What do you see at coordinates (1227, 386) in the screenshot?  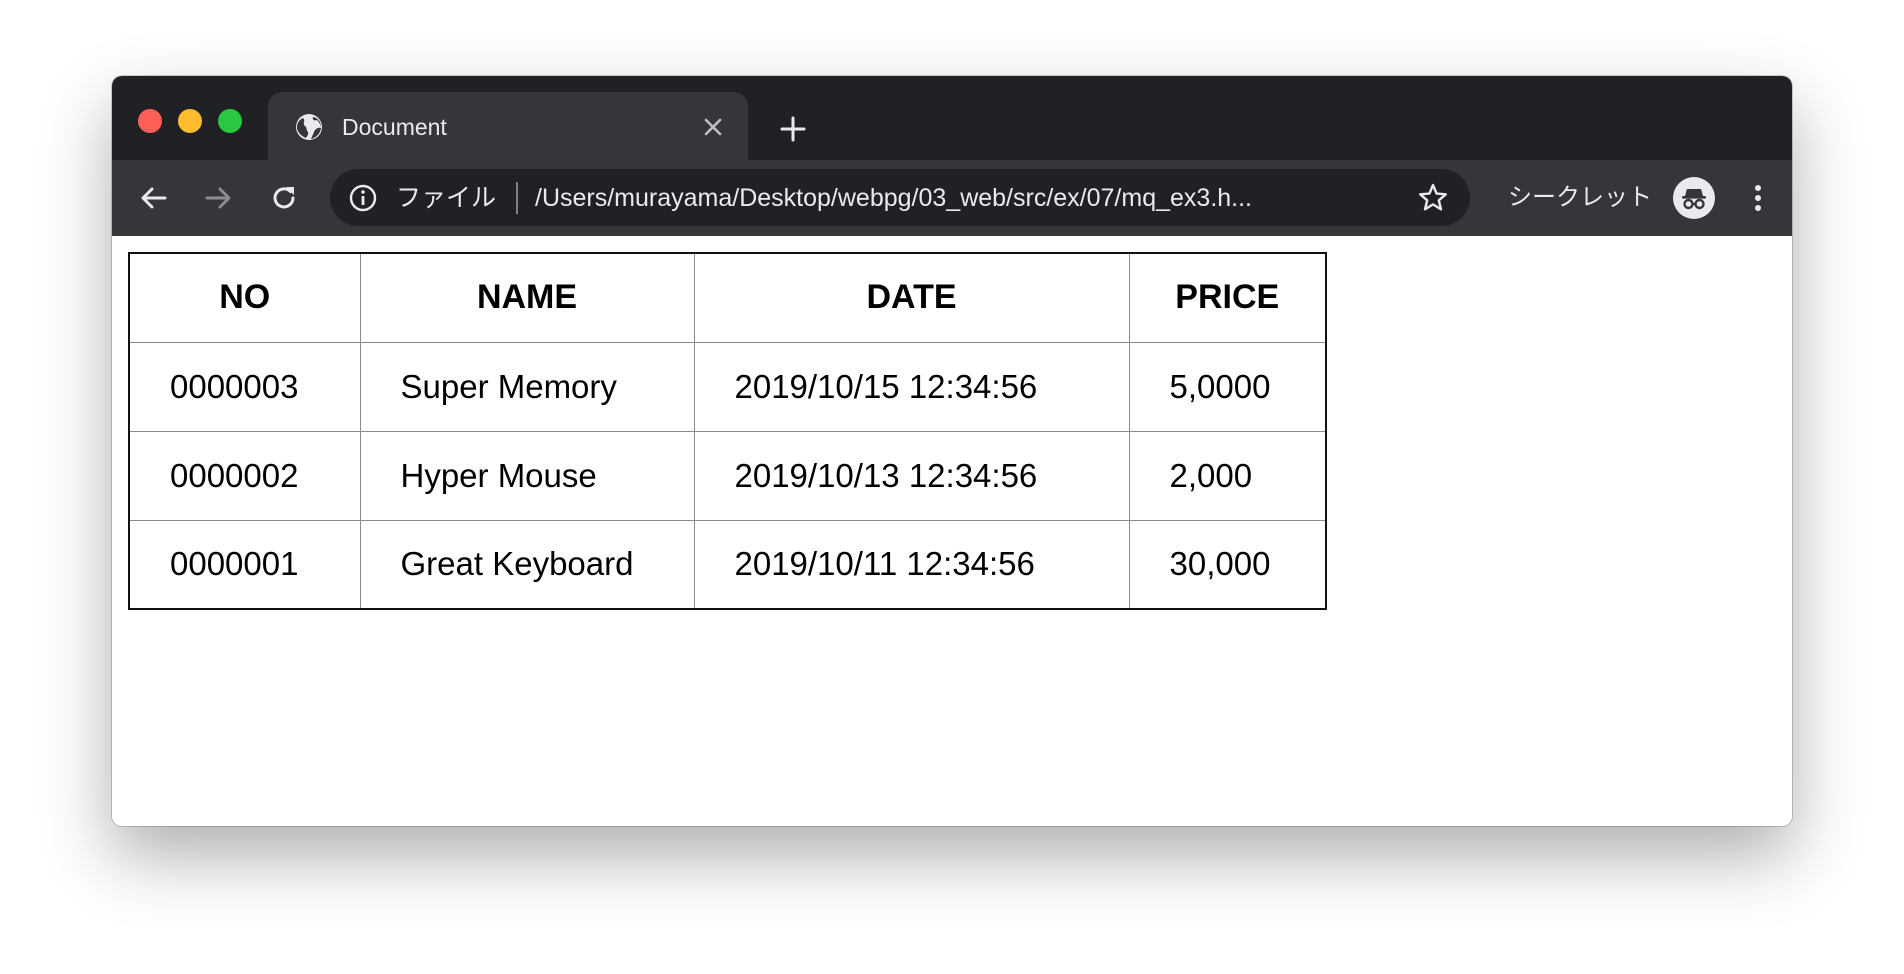 I see `cell-price: 5,0000` at bounding box center [1227, 386].